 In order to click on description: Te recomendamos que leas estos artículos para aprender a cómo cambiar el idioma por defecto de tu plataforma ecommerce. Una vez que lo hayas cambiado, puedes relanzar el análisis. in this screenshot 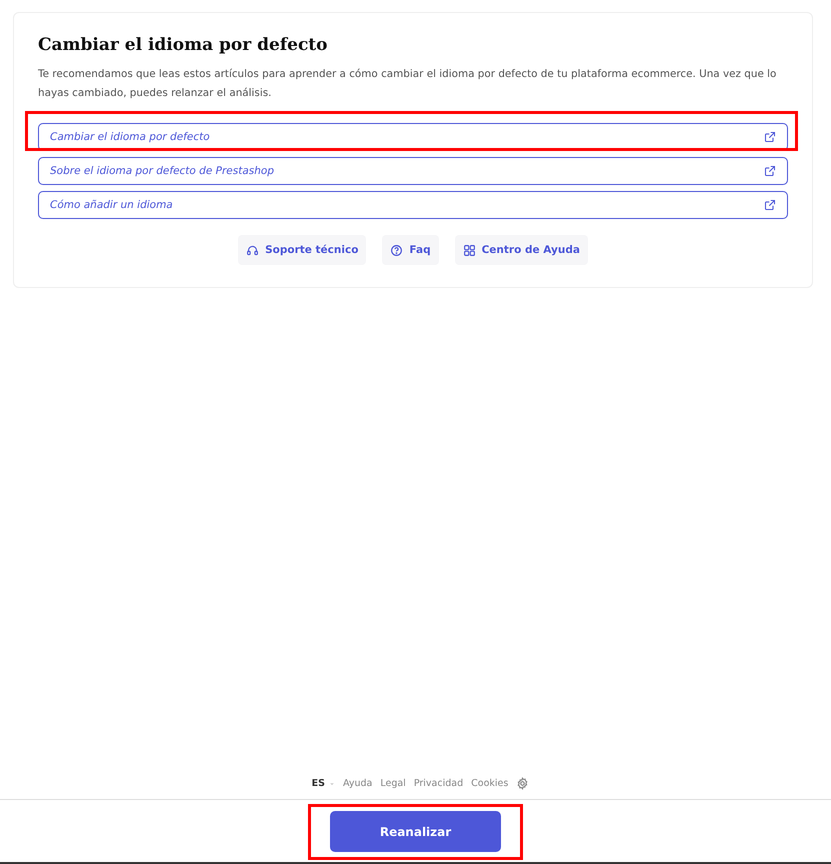, I will do `click(408, 84)`.